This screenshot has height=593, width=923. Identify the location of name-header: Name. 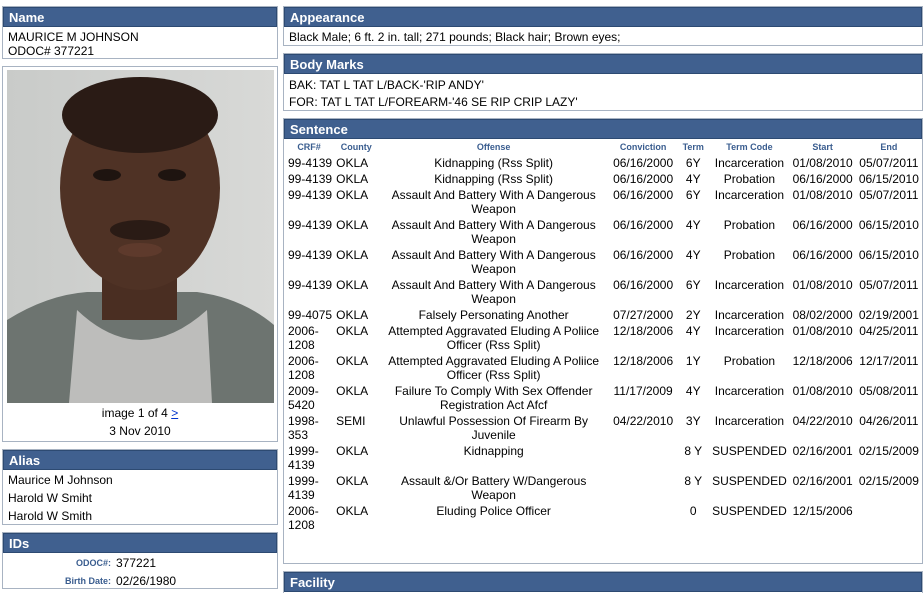
(140, 17).